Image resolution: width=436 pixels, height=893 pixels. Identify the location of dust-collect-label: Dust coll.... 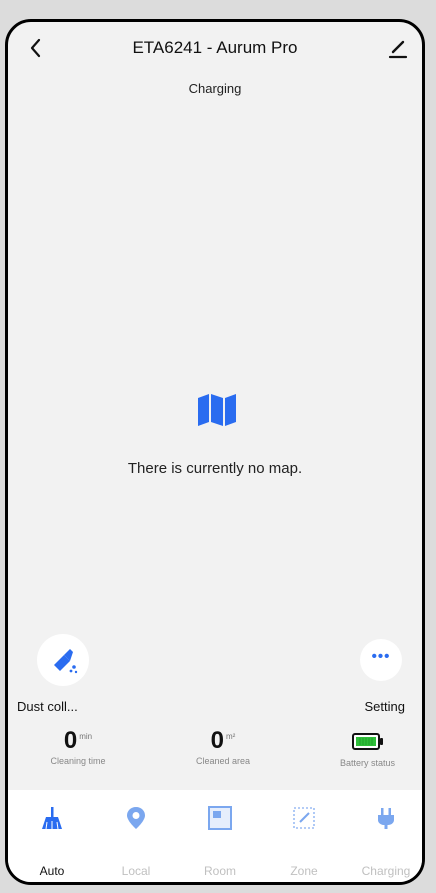
(47, 706).